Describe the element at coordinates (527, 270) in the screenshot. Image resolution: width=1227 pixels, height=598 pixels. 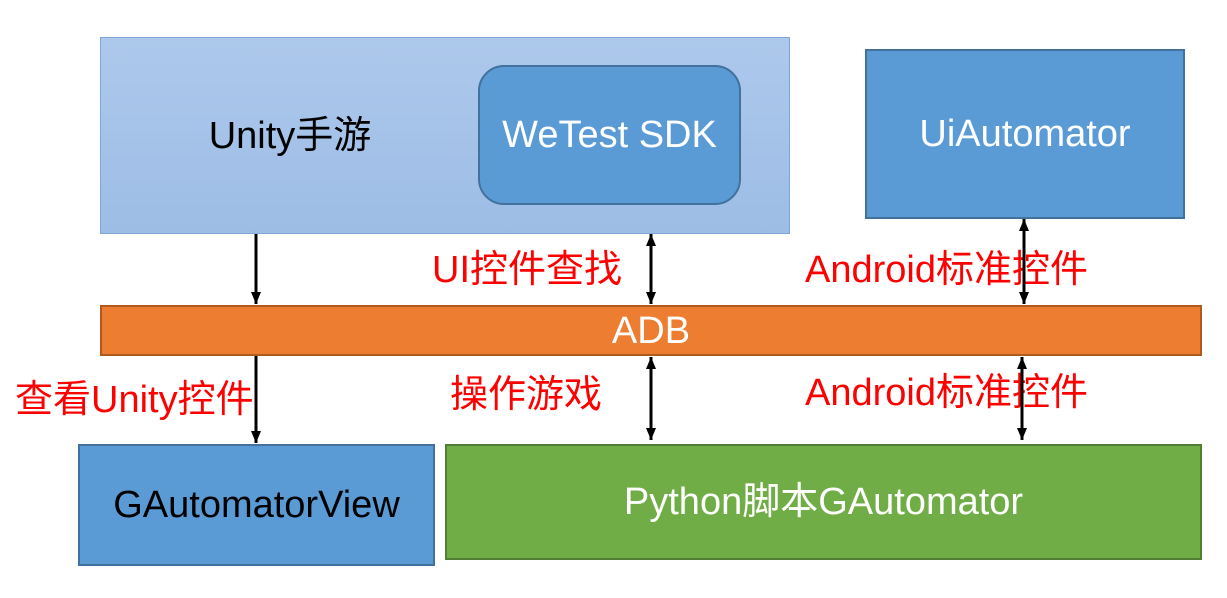
I see `ui-control-find-label: UI控件查找` at that location.